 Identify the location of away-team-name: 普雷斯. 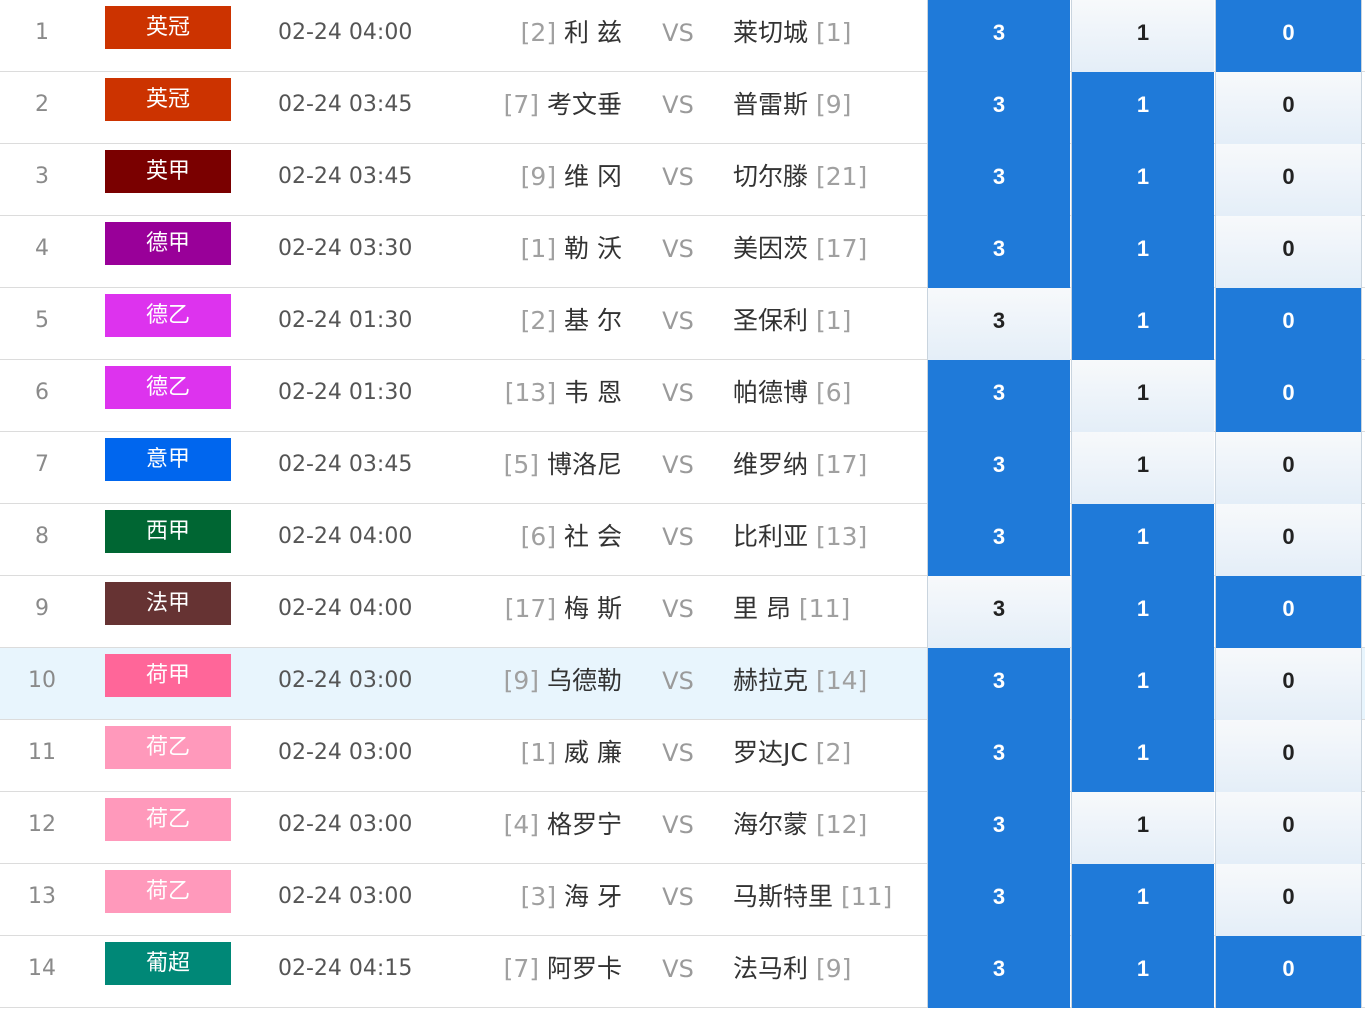
(771, 104).